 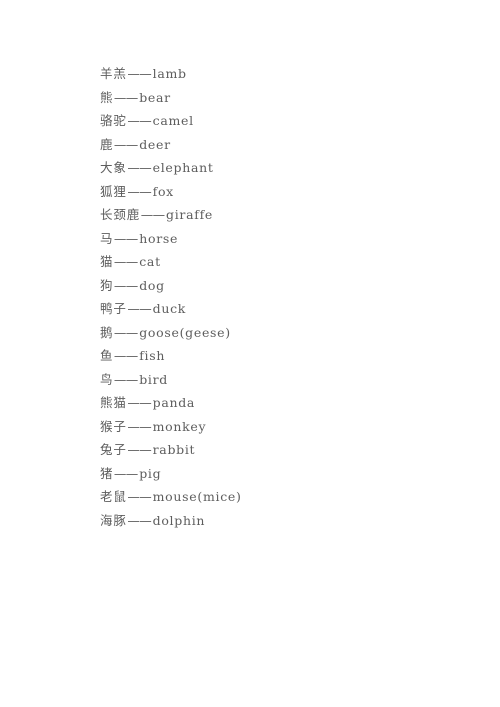 I want to click on vocab-english-term: panda, so click(x=174, y=402).